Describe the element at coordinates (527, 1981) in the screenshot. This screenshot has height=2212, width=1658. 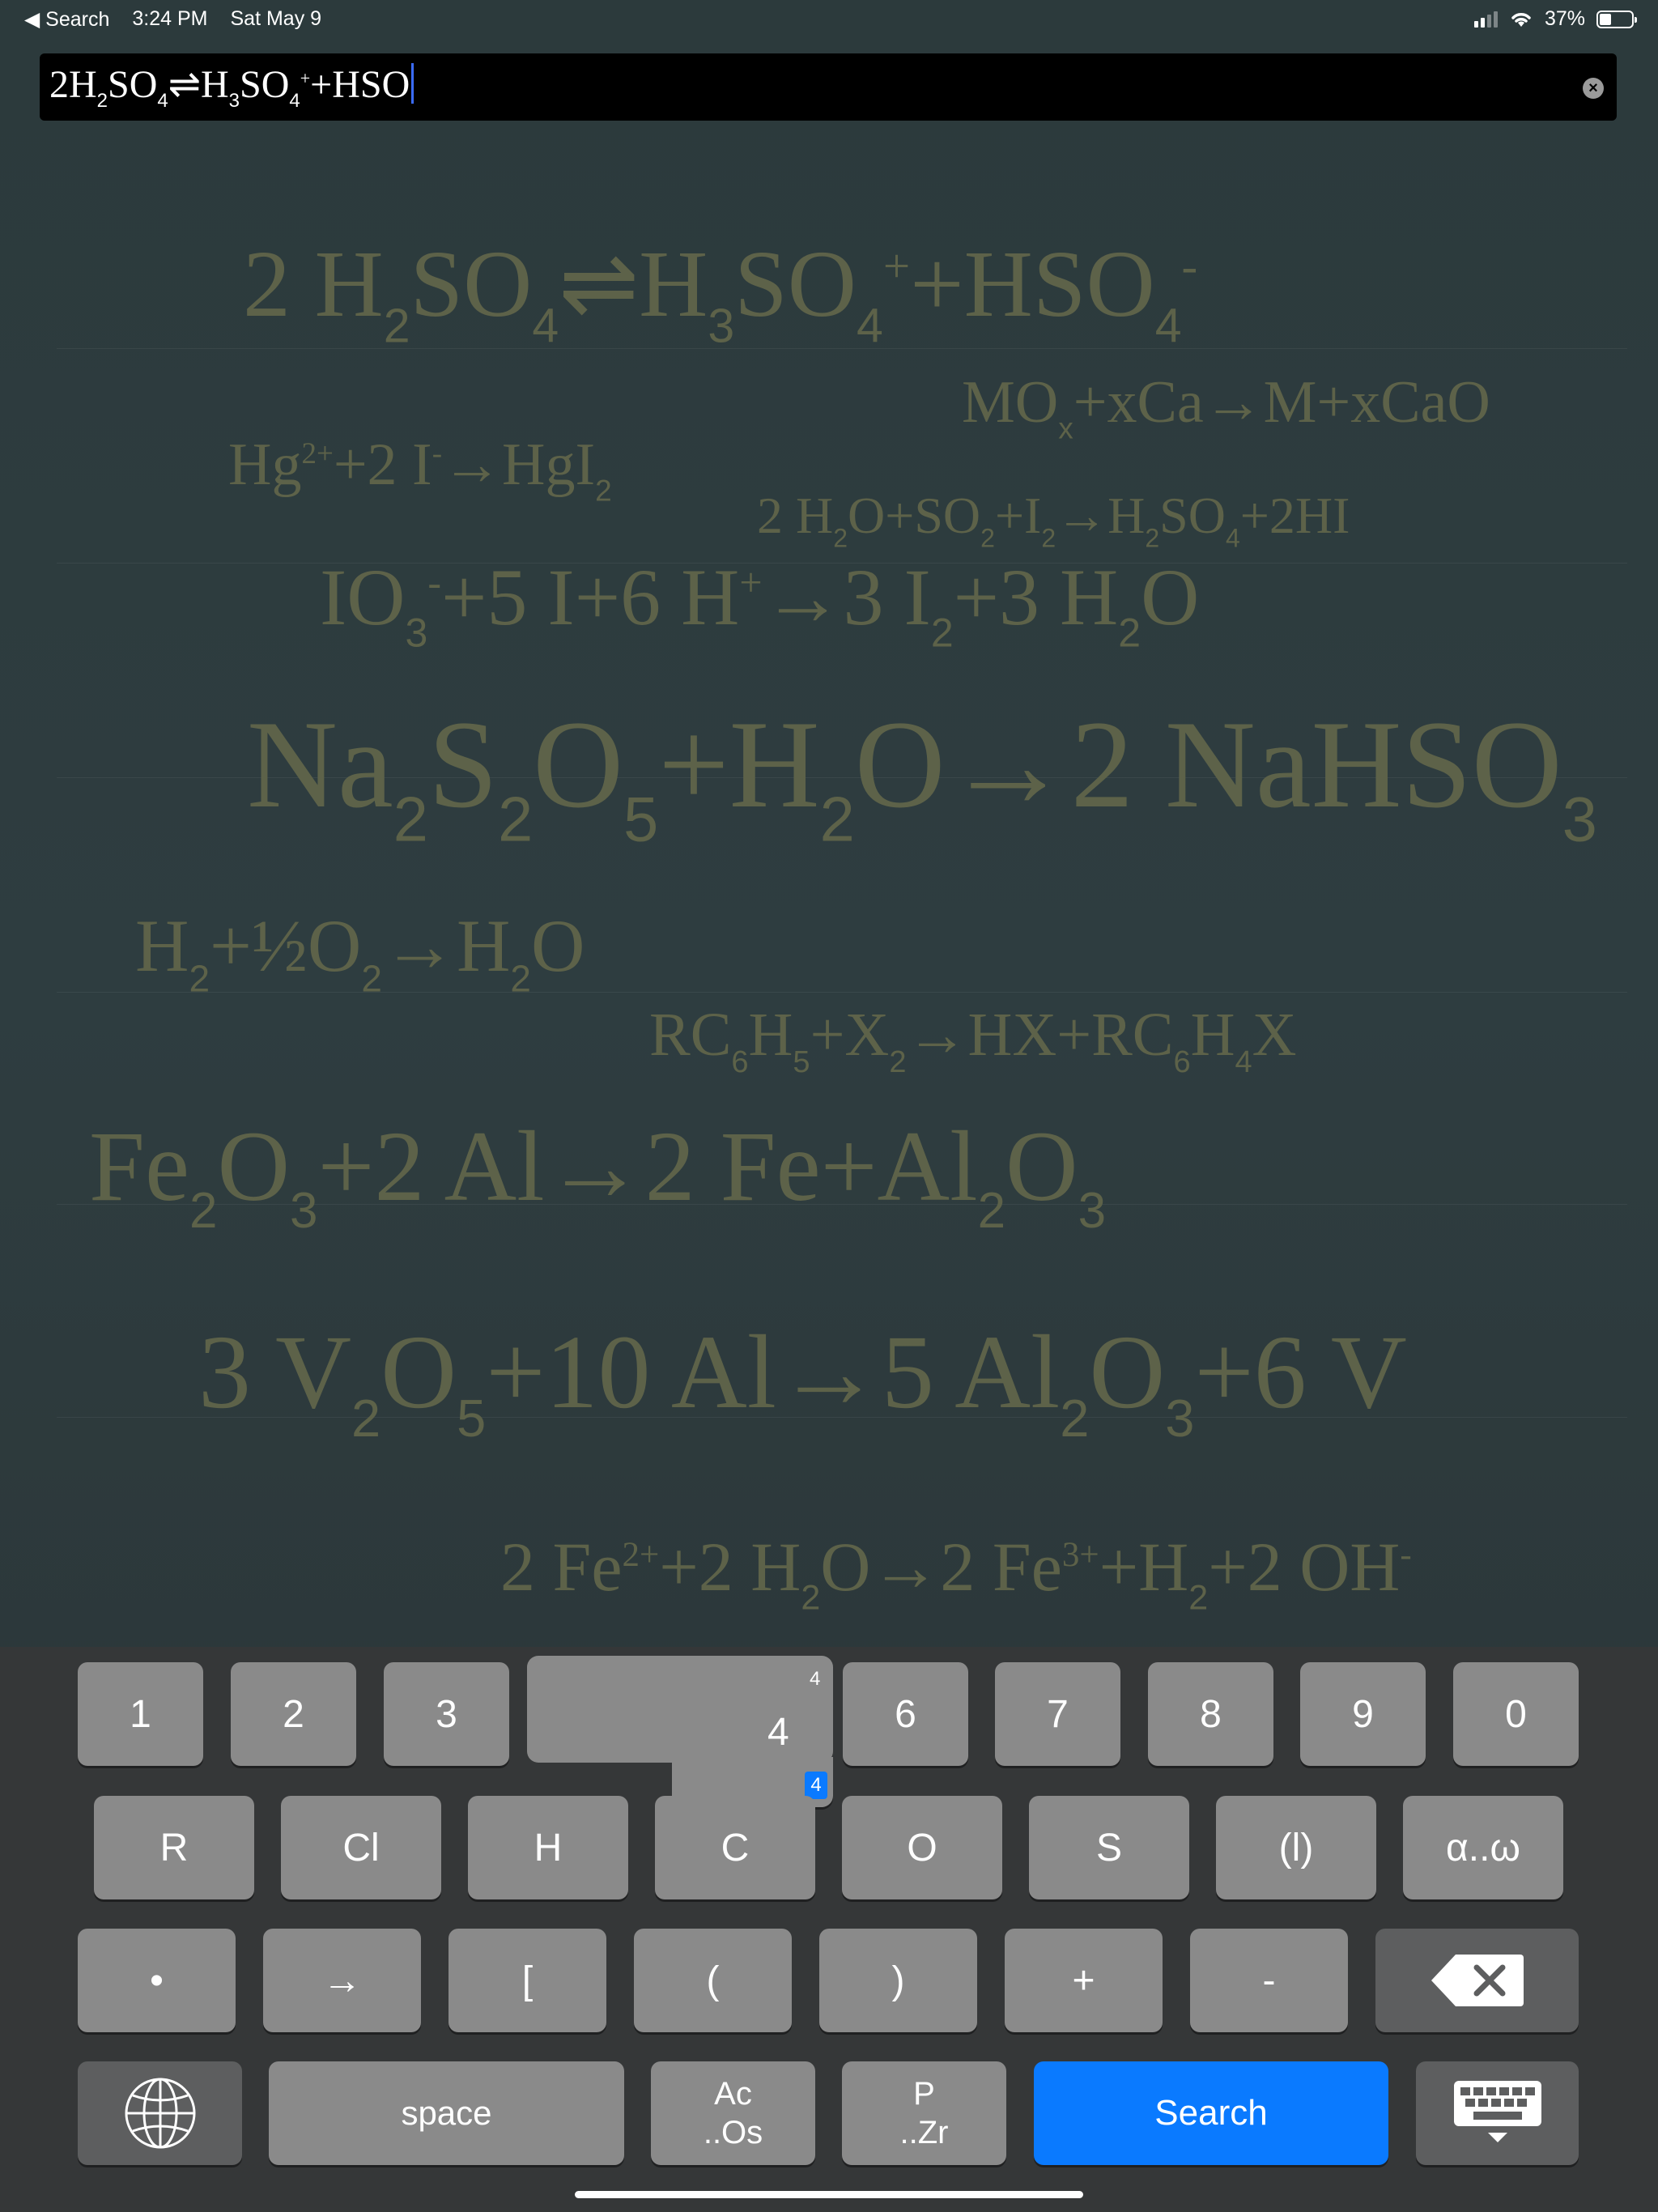
I see `key-left-bracket: [` at that location.